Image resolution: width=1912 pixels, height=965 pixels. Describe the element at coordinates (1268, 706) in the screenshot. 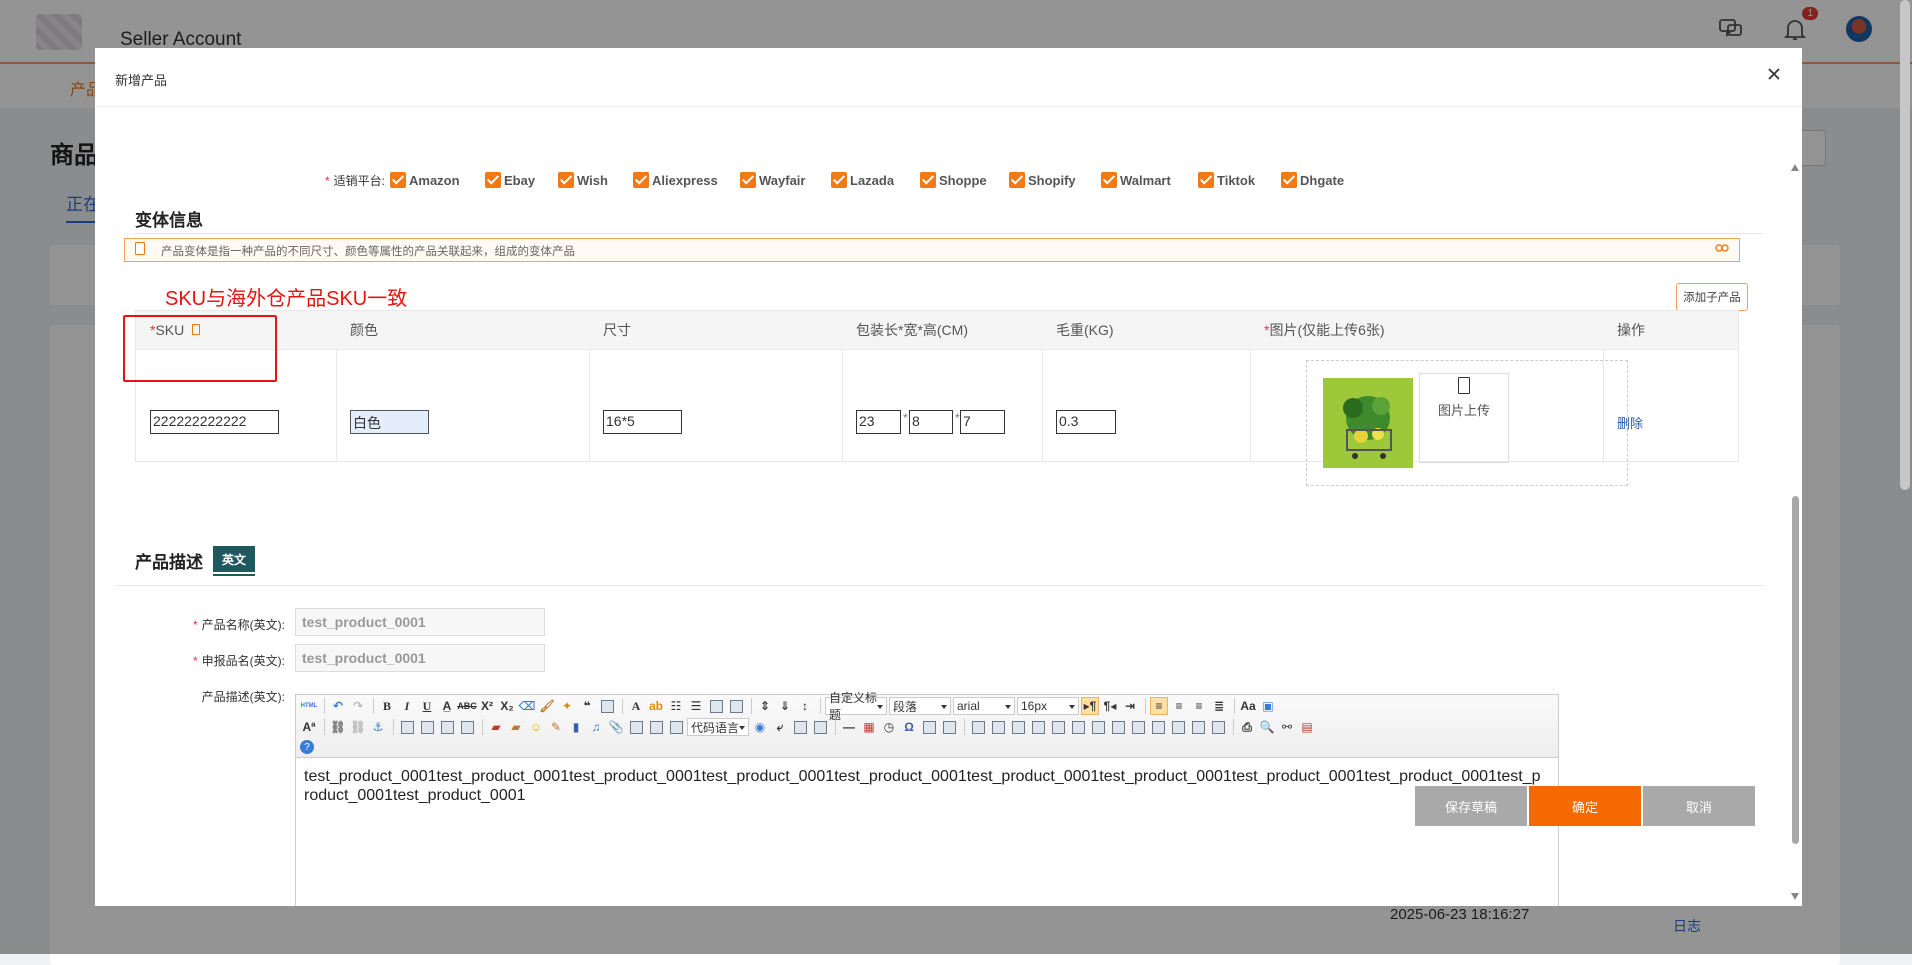

I see `fullscreen-icon: ▣` at that location.